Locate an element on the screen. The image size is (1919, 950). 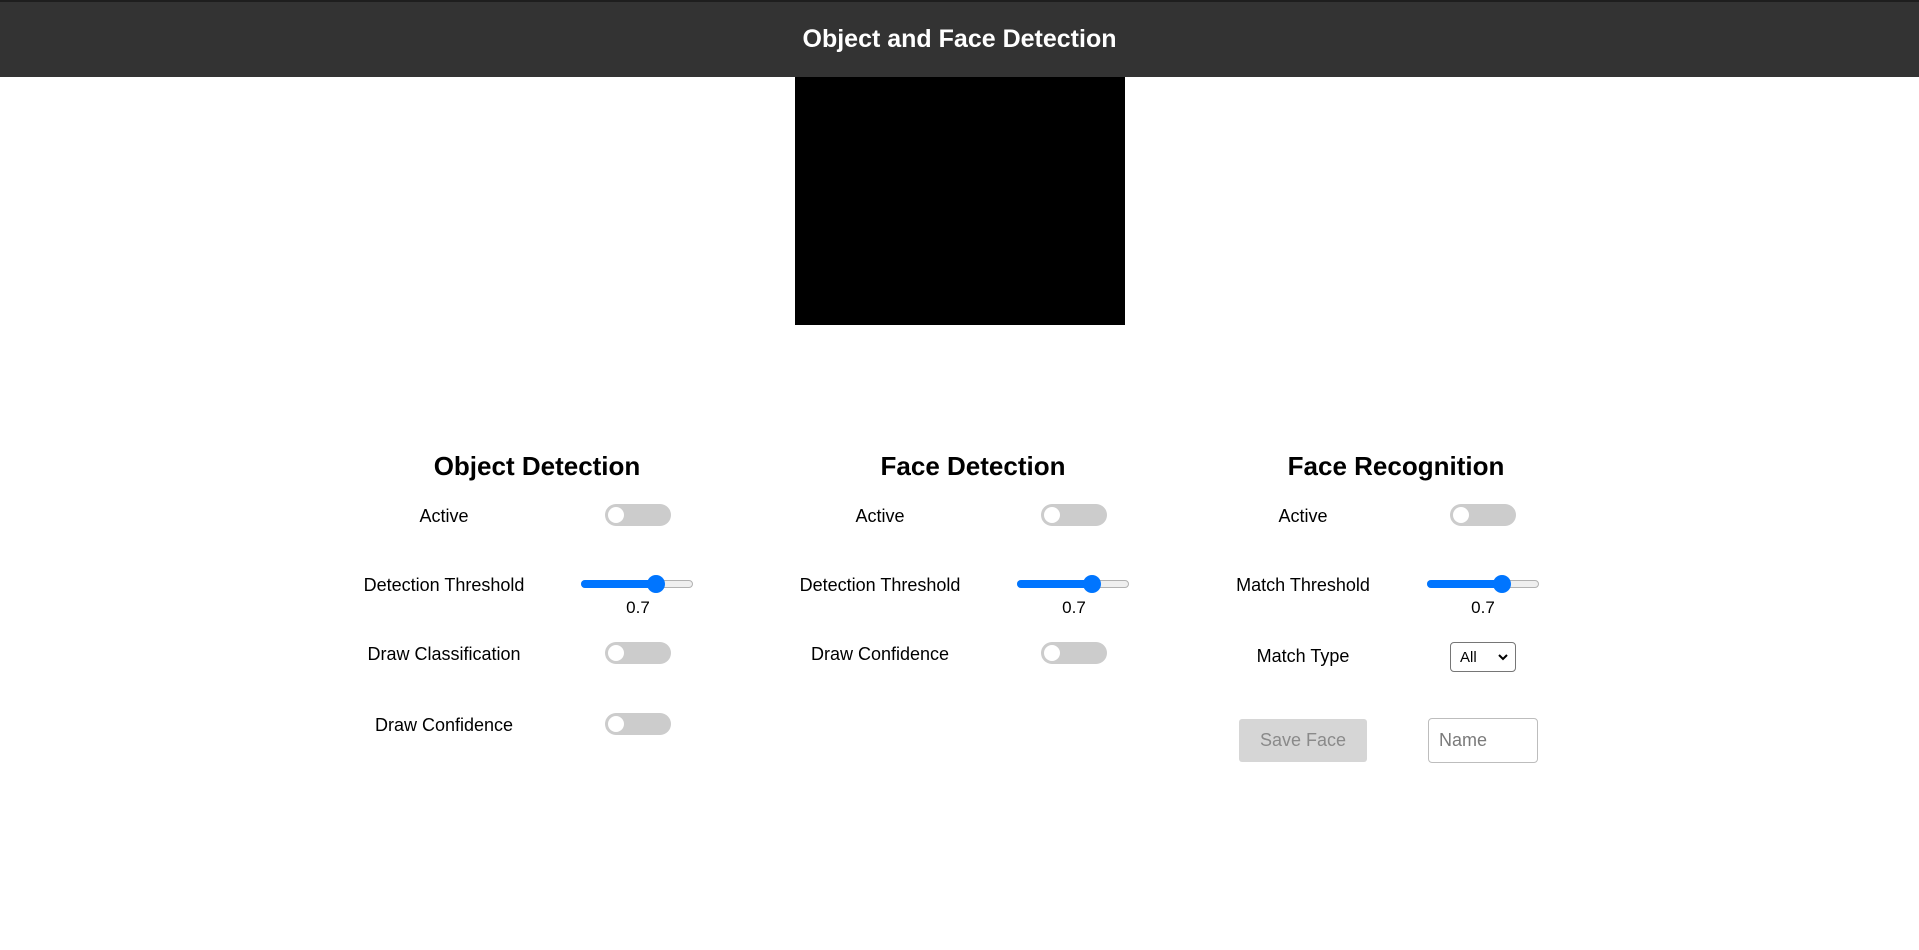
object-draw-confidence-label: Draw Confidence is located at coordinates (444, 725).